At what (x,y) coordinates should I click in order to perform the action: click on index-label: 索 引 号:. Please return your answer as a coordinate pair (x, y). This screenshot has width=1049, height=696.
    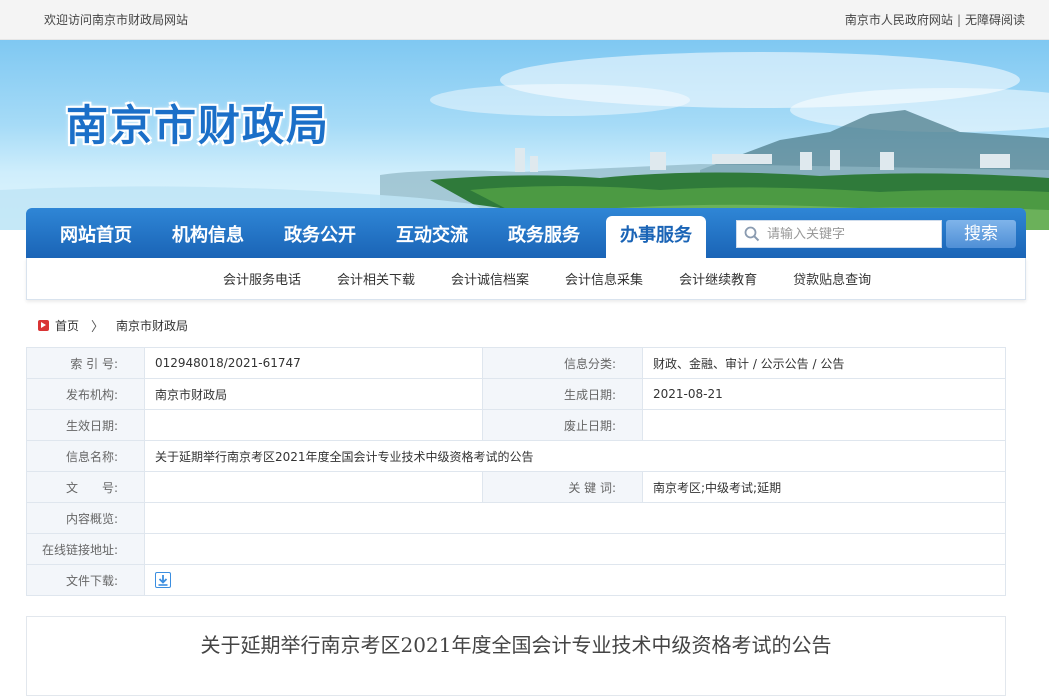
    Looking at the image, I should click on (85, 363).